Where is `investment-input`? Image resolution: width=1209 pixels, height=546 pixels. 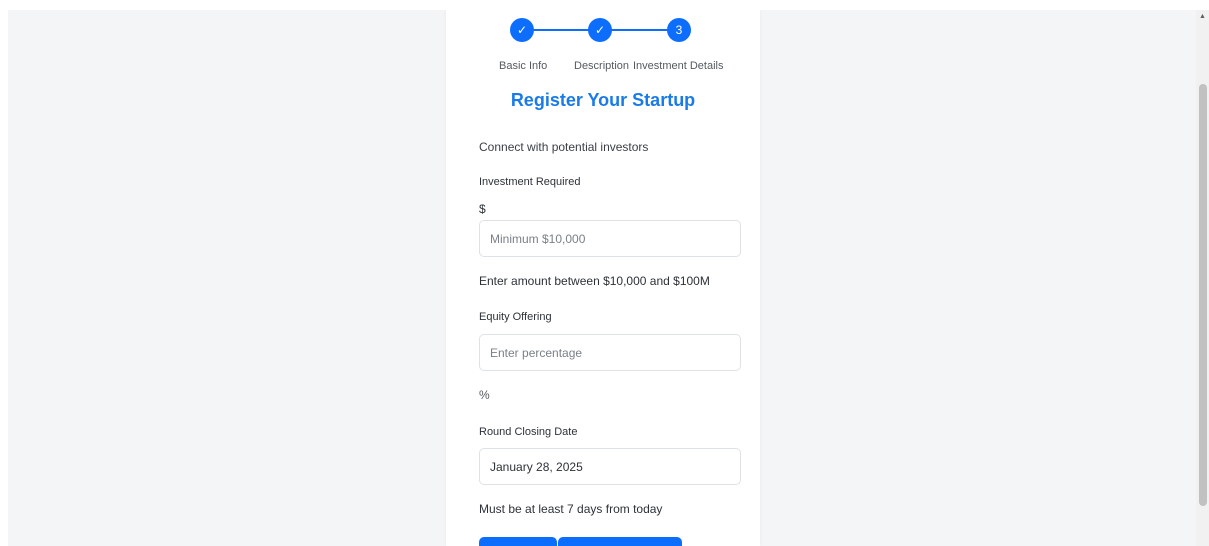 investment-input is located at coordinates (610, 238).